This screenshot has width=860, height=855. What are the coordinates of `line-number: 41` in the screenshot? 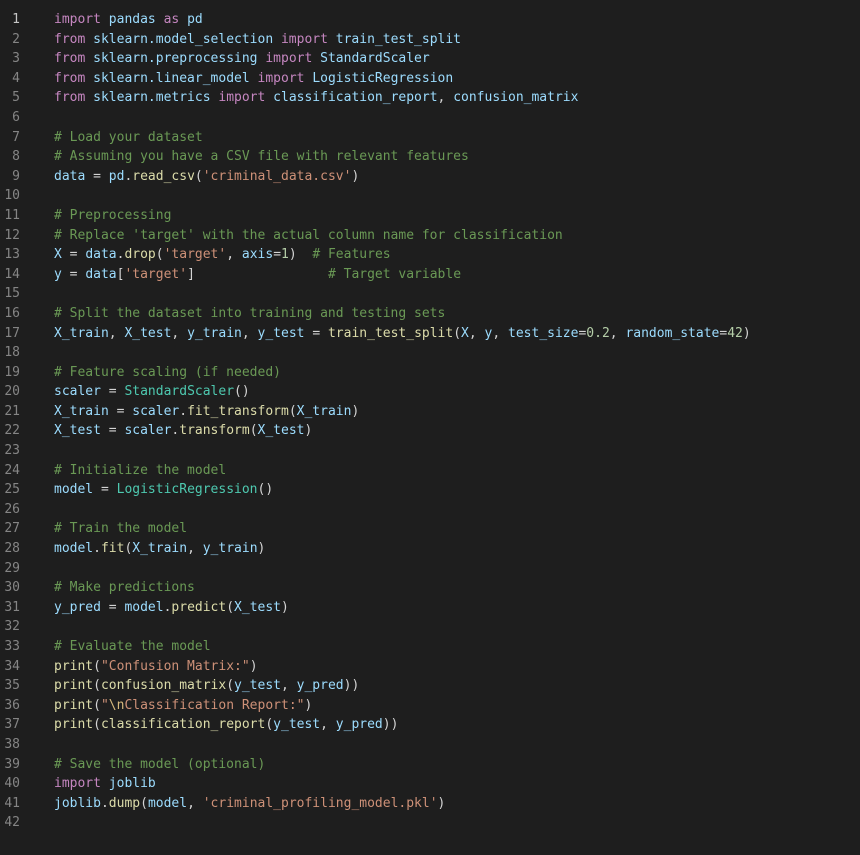 It's located at (12, 803).